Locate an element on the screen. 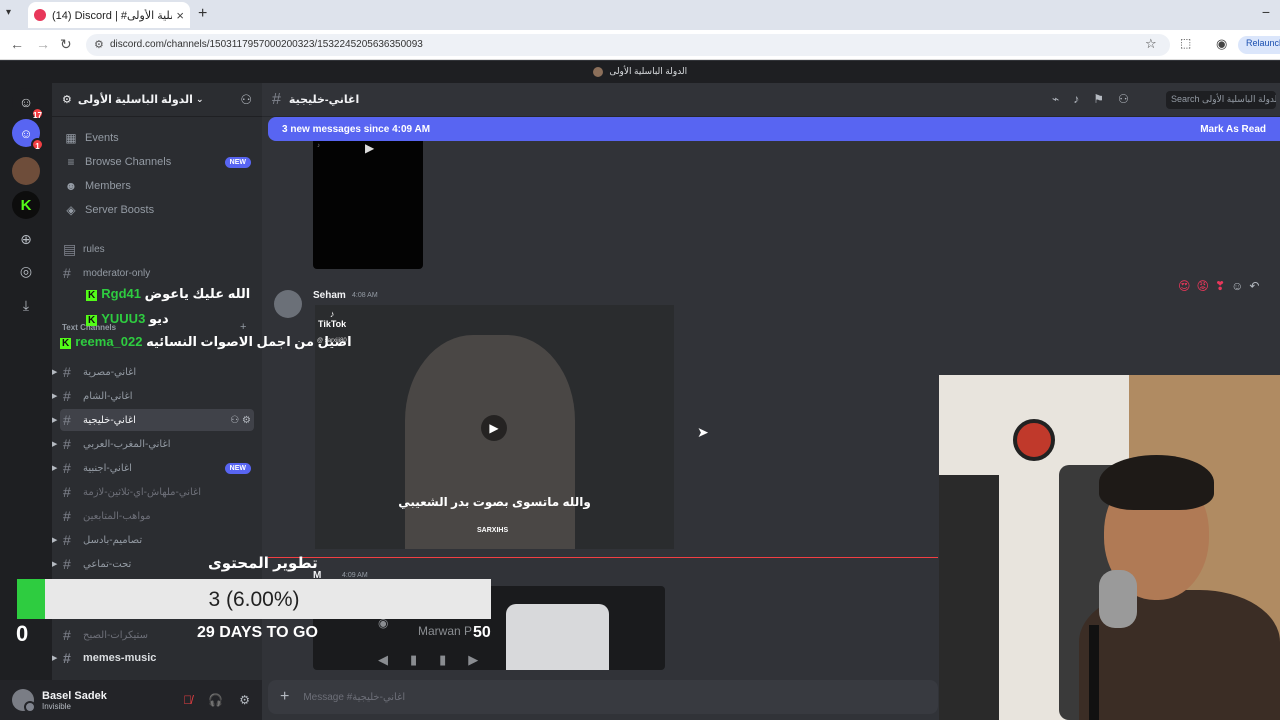 The width and height of the screenshot is (1280, 720). reply-icon: ↶ is located at coordinates (1257, 286).